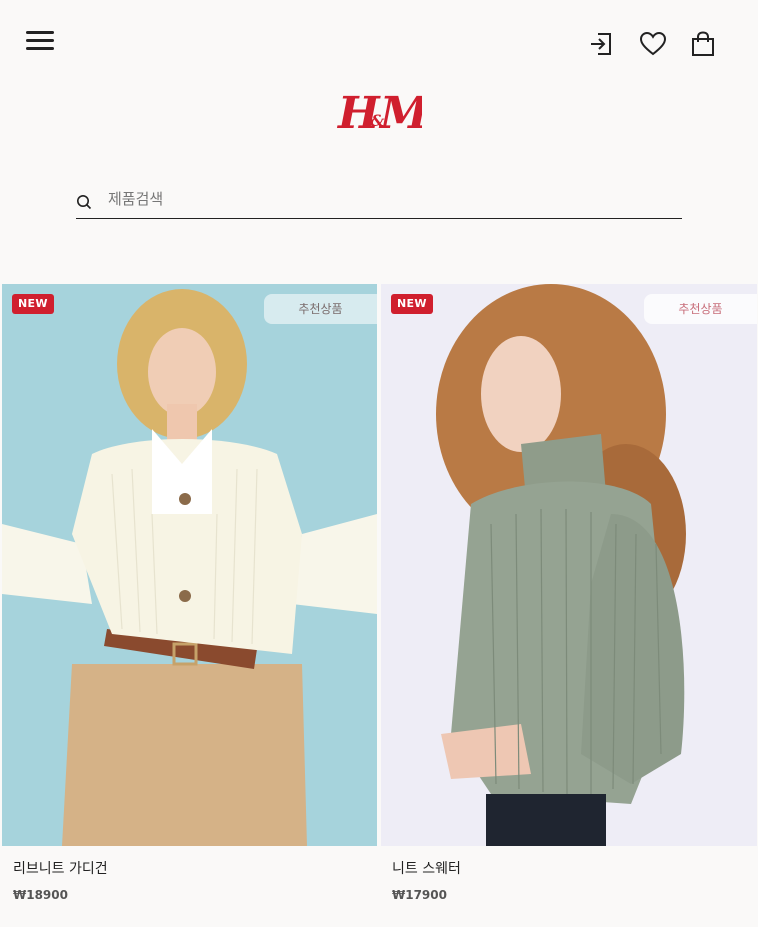  I want to click on product-price: ₩18900, so click(40, 895).